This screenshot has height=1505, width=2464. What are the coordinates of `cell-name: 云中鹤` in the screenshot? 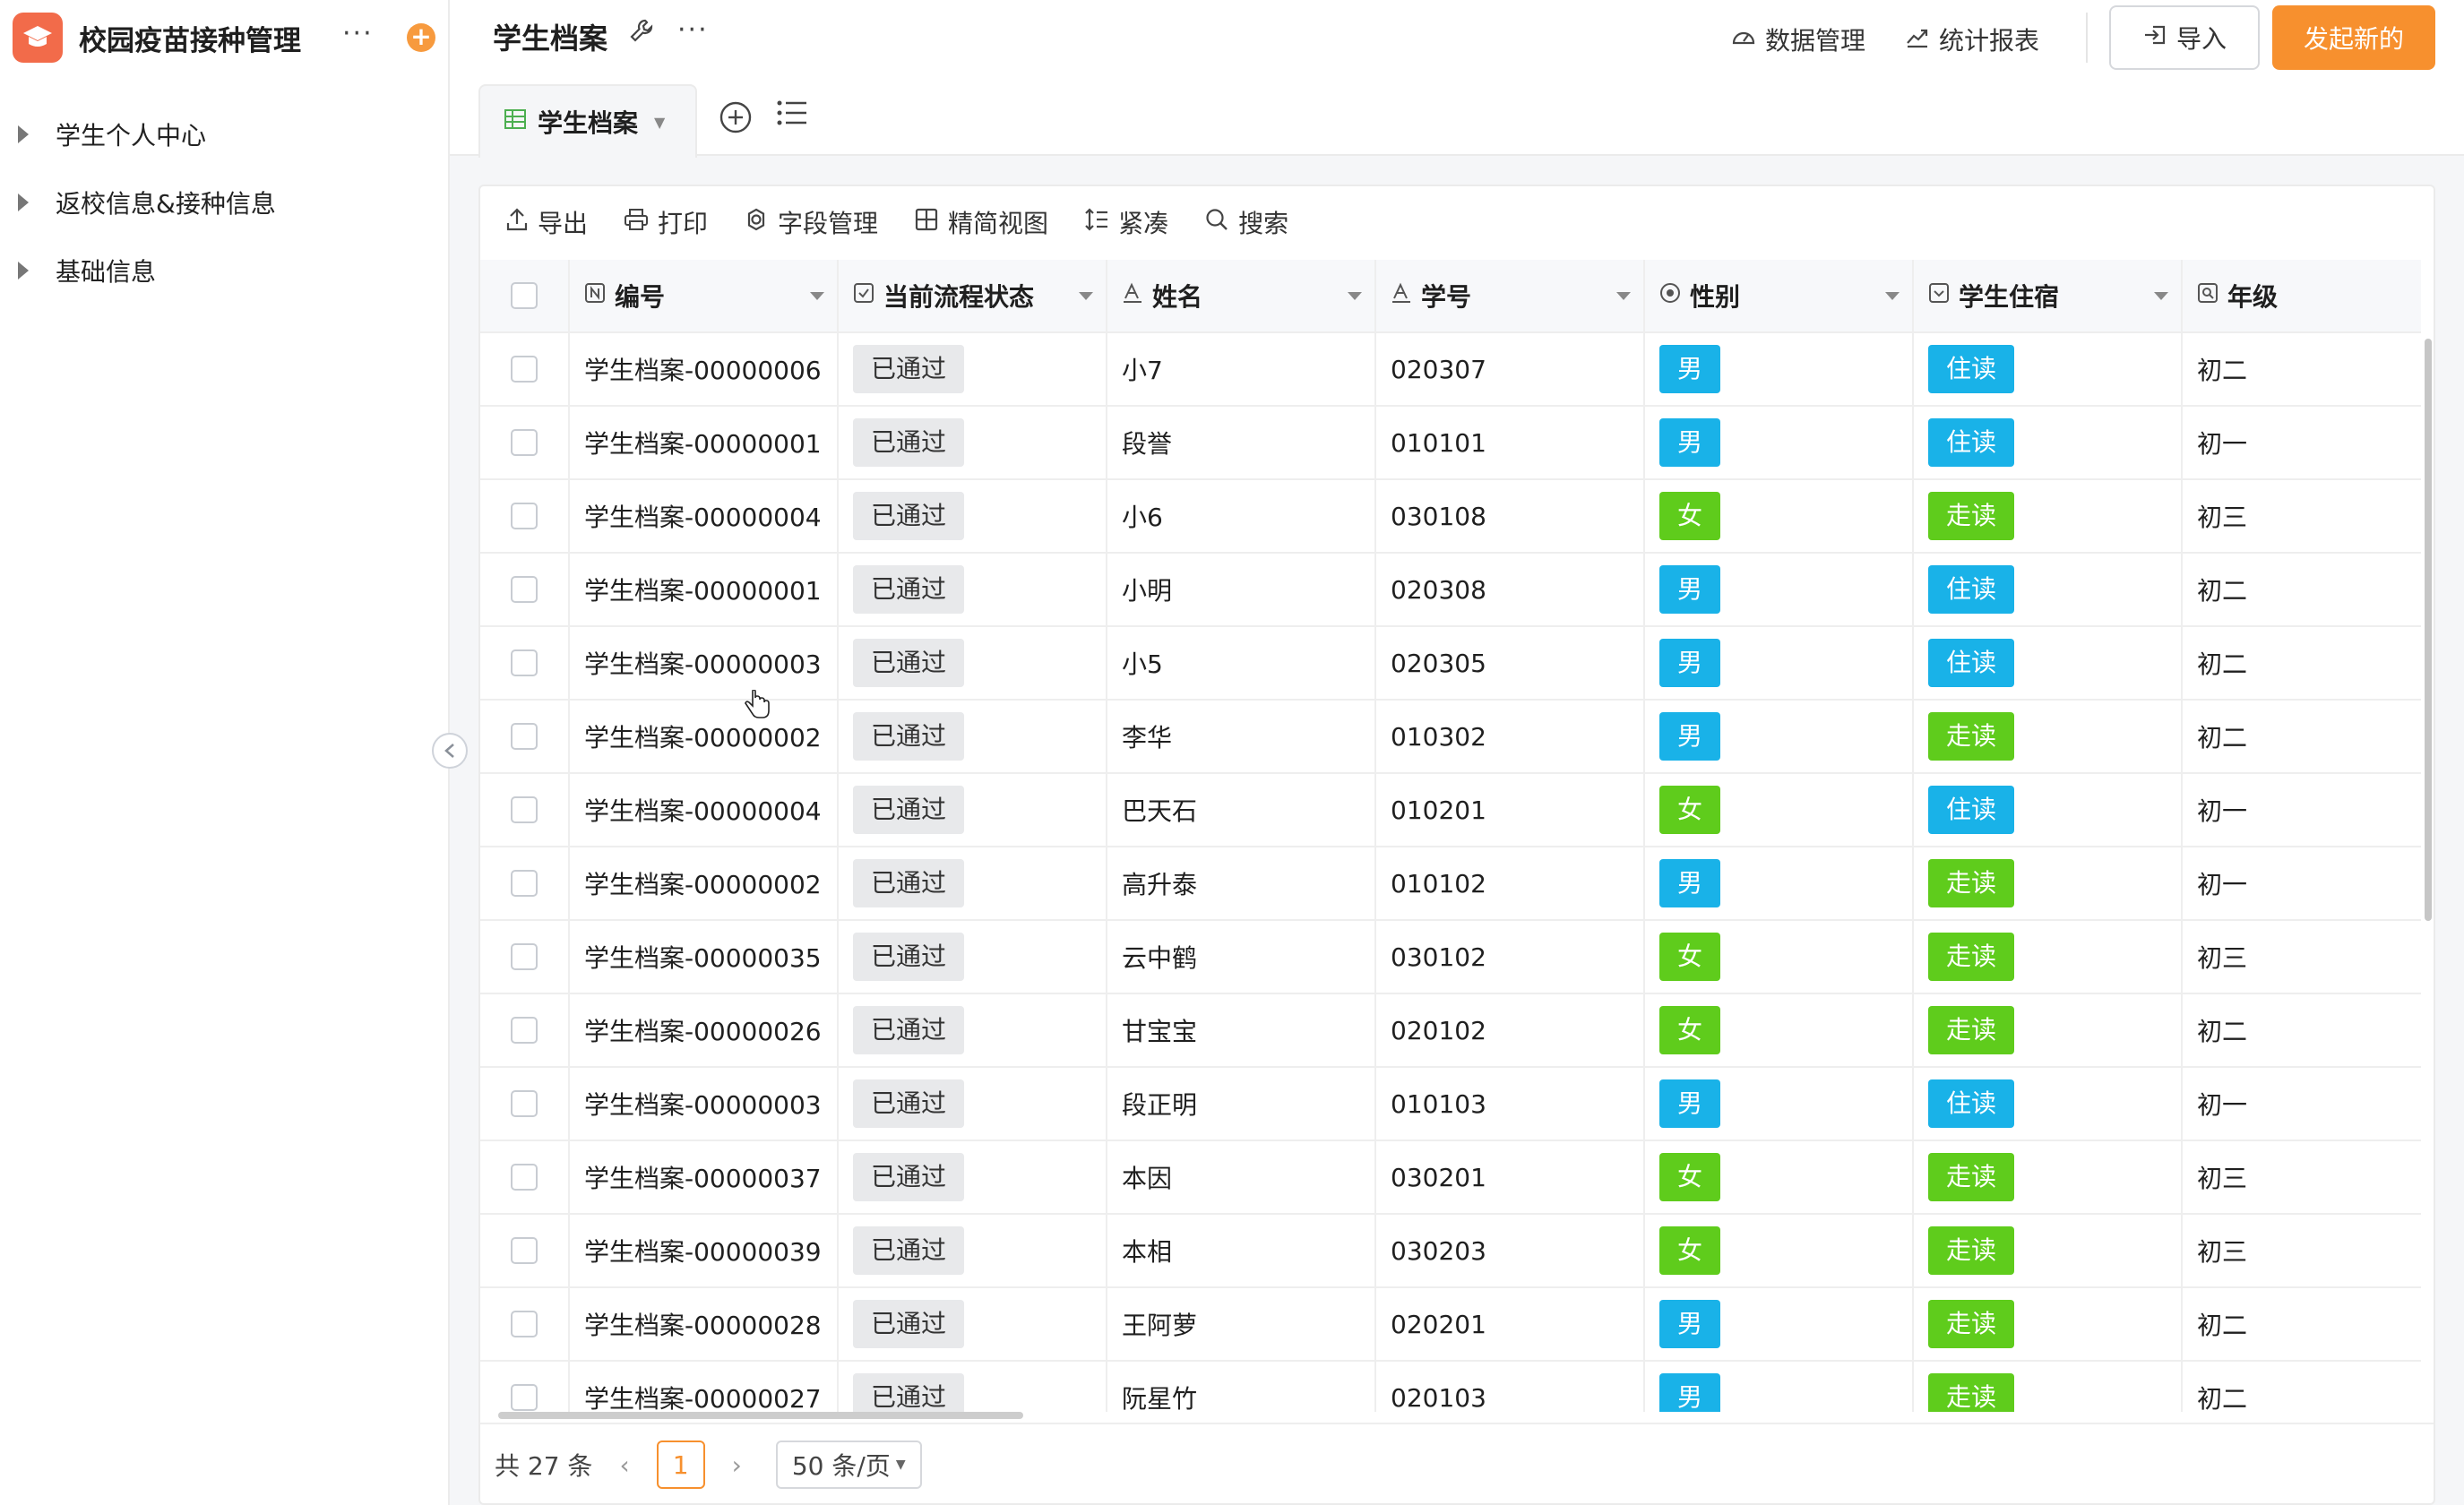 It's located at (1241, 957).